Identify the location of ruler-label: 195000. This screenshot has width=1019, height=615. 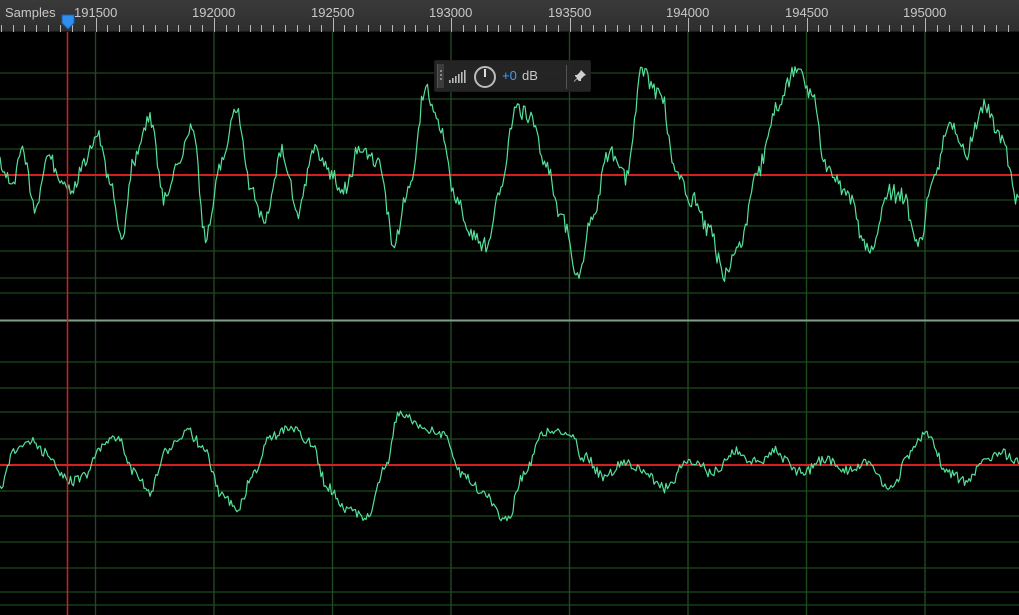
(925, 12).